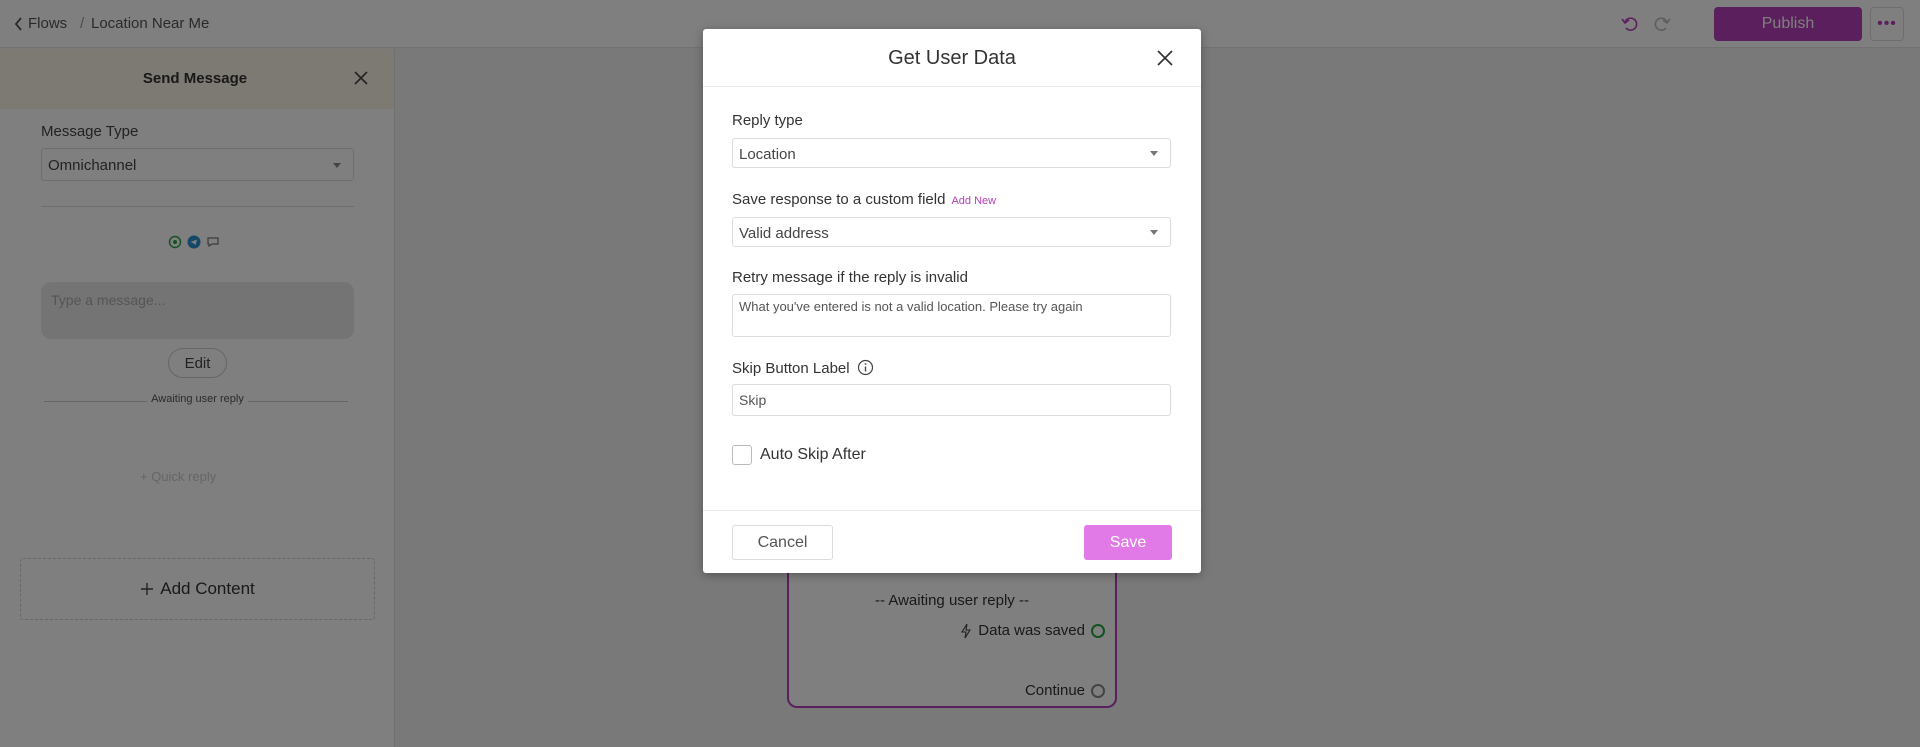  Describe the element at coordinates (951, 153) in the screenshot. I see `reply-type-select: Location` at that location.